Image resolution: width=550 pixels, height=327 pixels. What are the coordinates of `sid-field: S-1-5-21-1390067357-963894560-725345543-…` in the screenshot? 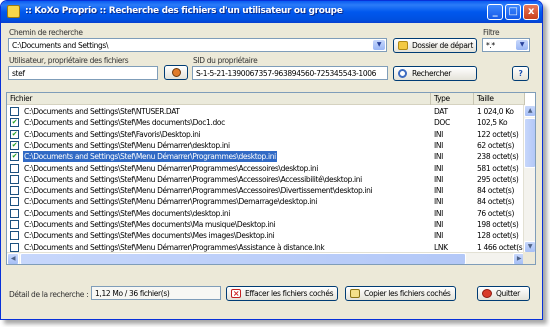 It's located at (290, 73).